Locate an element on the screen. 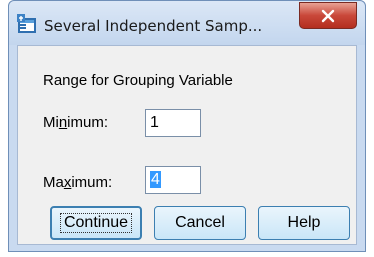 The height and width of the screenshot is (257, 374). maximum-input: 4 is located at coordinates (173, 180).